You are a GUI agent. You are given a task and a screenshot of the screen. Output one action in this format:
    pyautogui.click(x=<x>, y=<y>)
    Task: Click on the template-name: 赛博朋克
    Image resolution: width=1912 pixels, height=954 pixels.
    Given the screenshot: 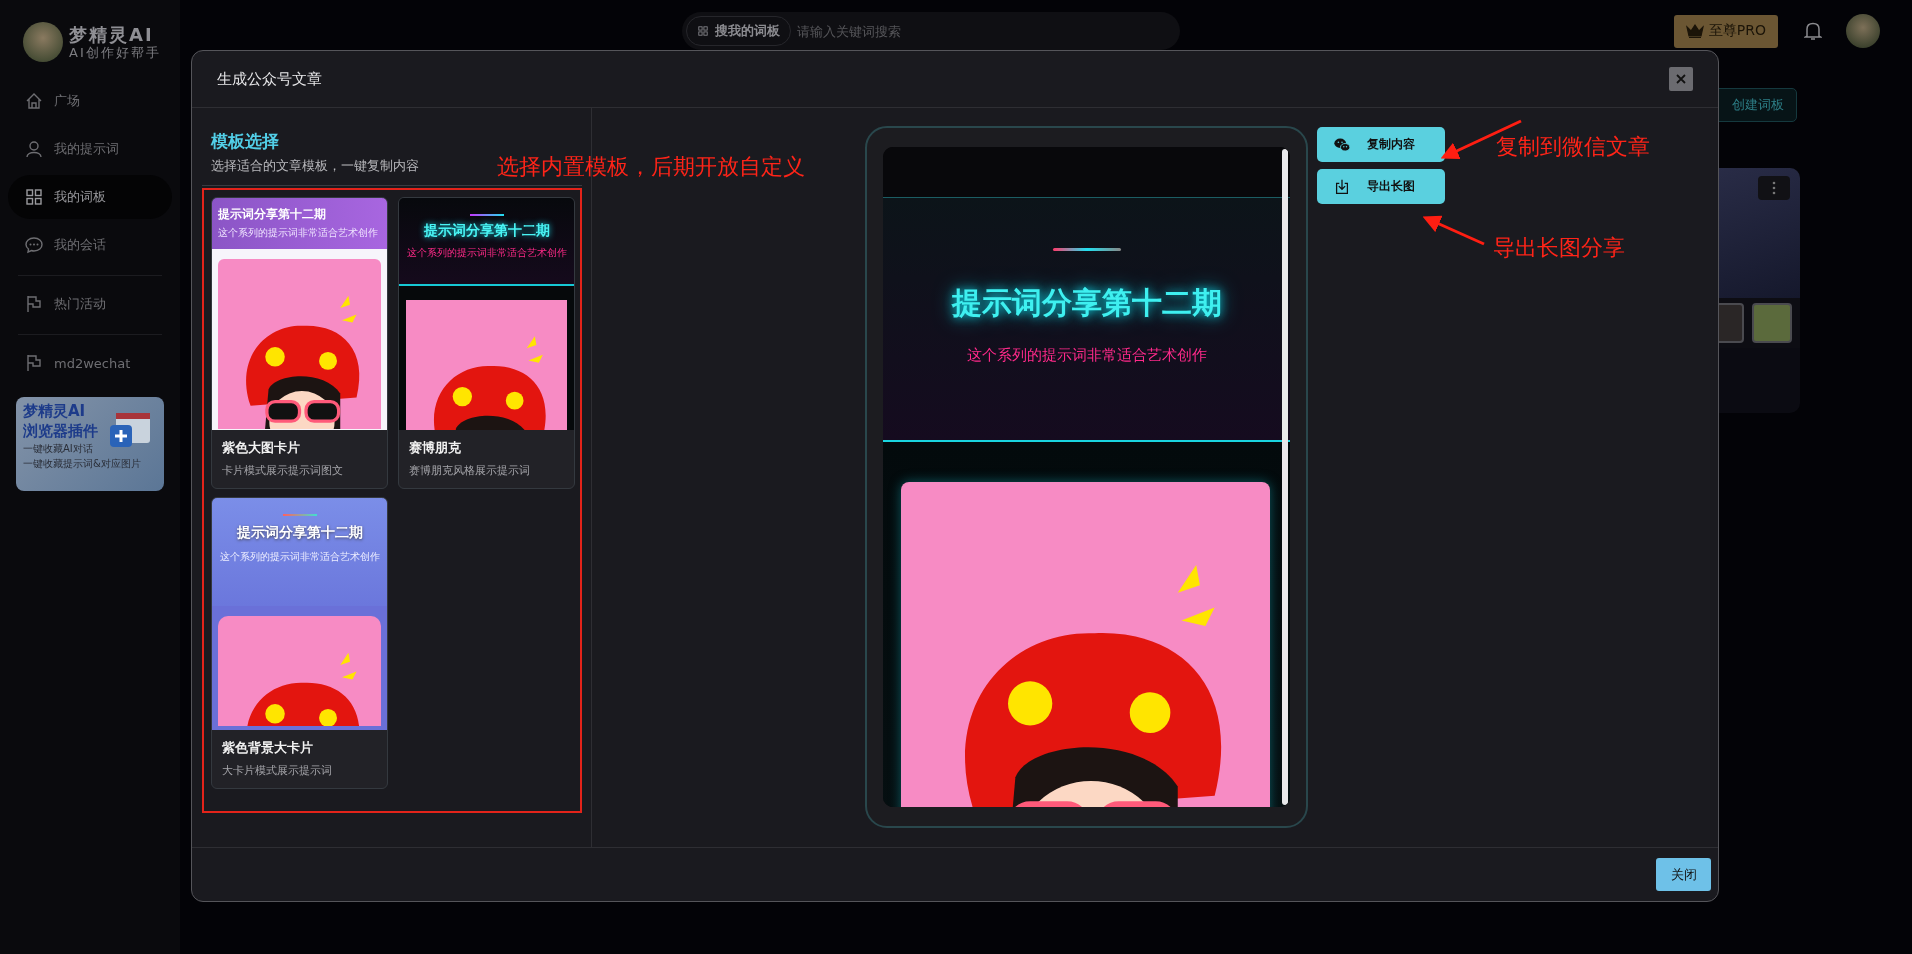 What is the action you would take?
    pyautogui.click(x=435, y=448)
    